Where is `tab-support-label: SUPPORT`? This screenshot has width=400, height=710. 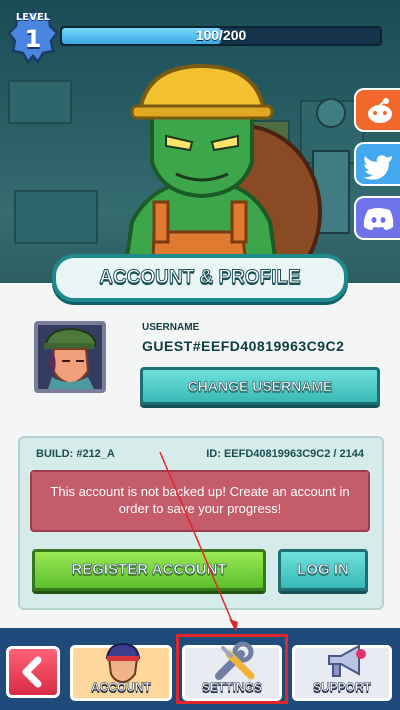 tab-support-label: SUPPORT is located at coordinates (342, 687).